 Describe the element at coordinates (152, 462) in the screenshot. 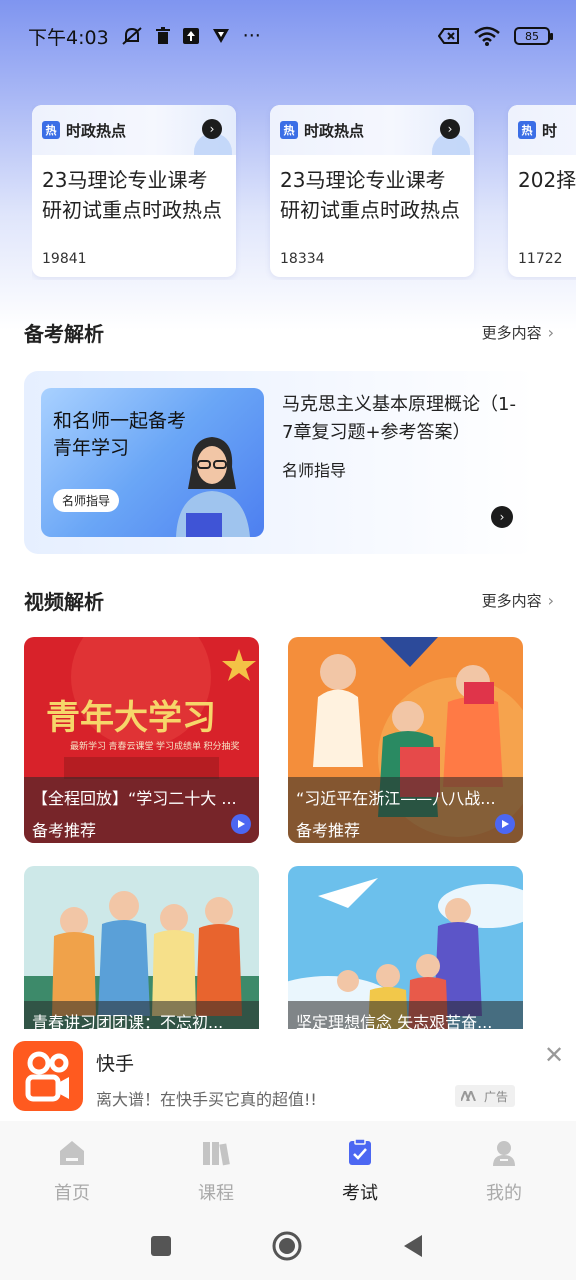

I see `prep-thumbnail: 和名师一起备考 青年学习 名师指导` at that location.